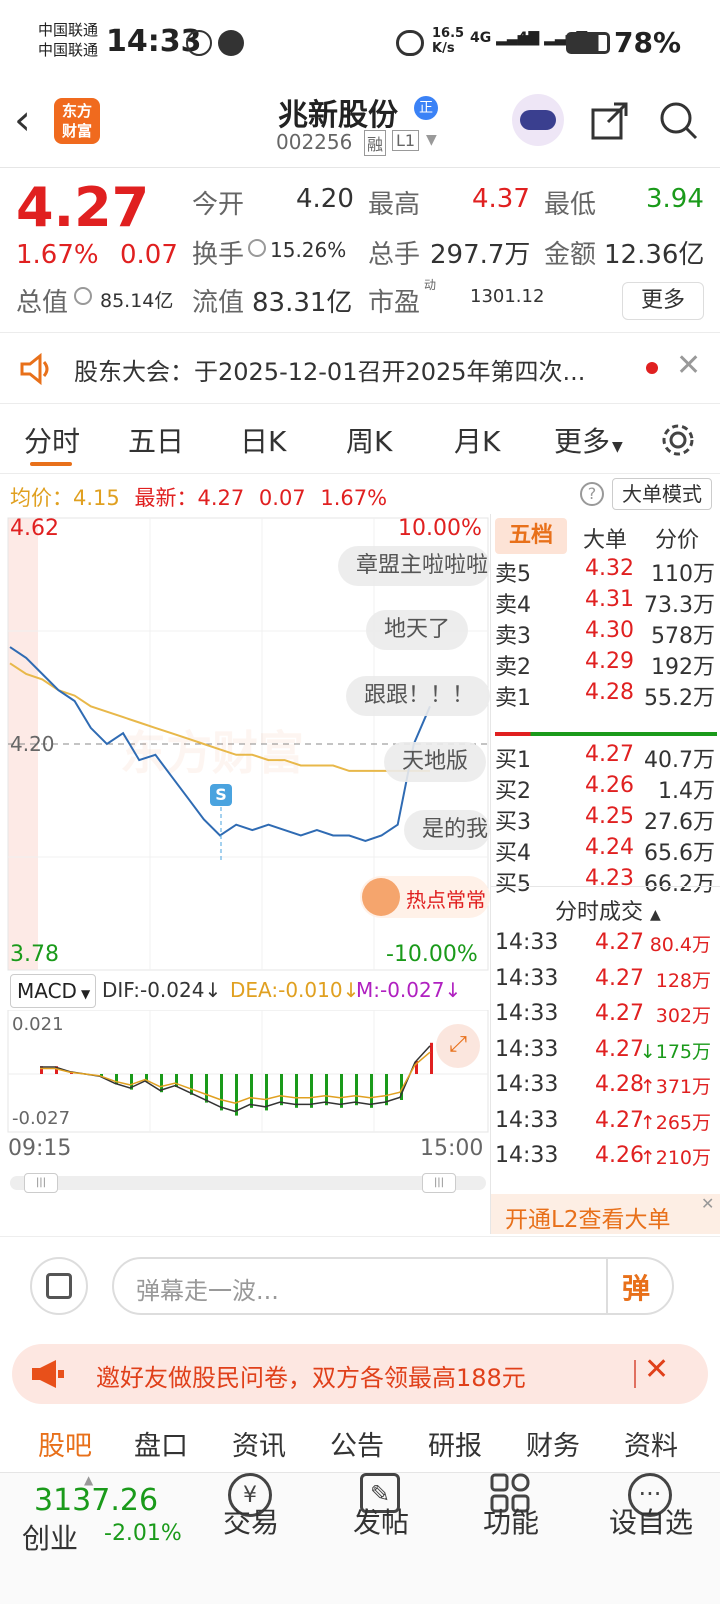 This screenshot has height=1605, width=720. I want to click on tab-announcements: 公告, so click(357, 1443).